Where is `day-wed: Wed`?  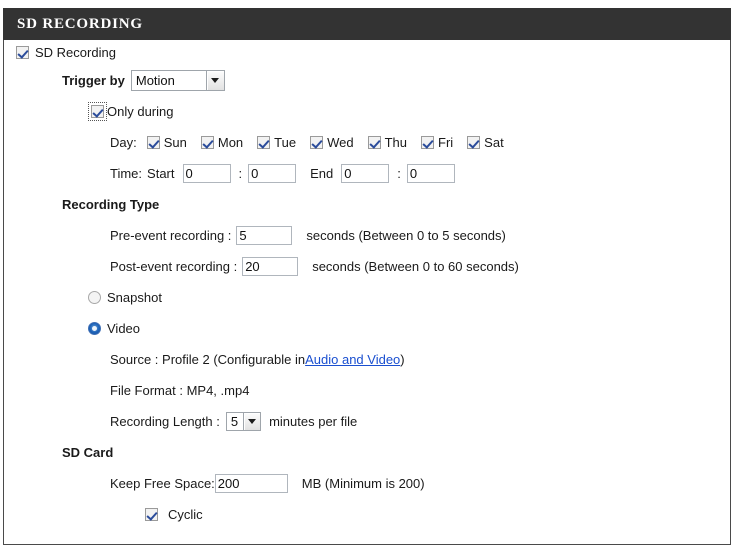 day-wed: Wed is located at coordinates (332, 142).